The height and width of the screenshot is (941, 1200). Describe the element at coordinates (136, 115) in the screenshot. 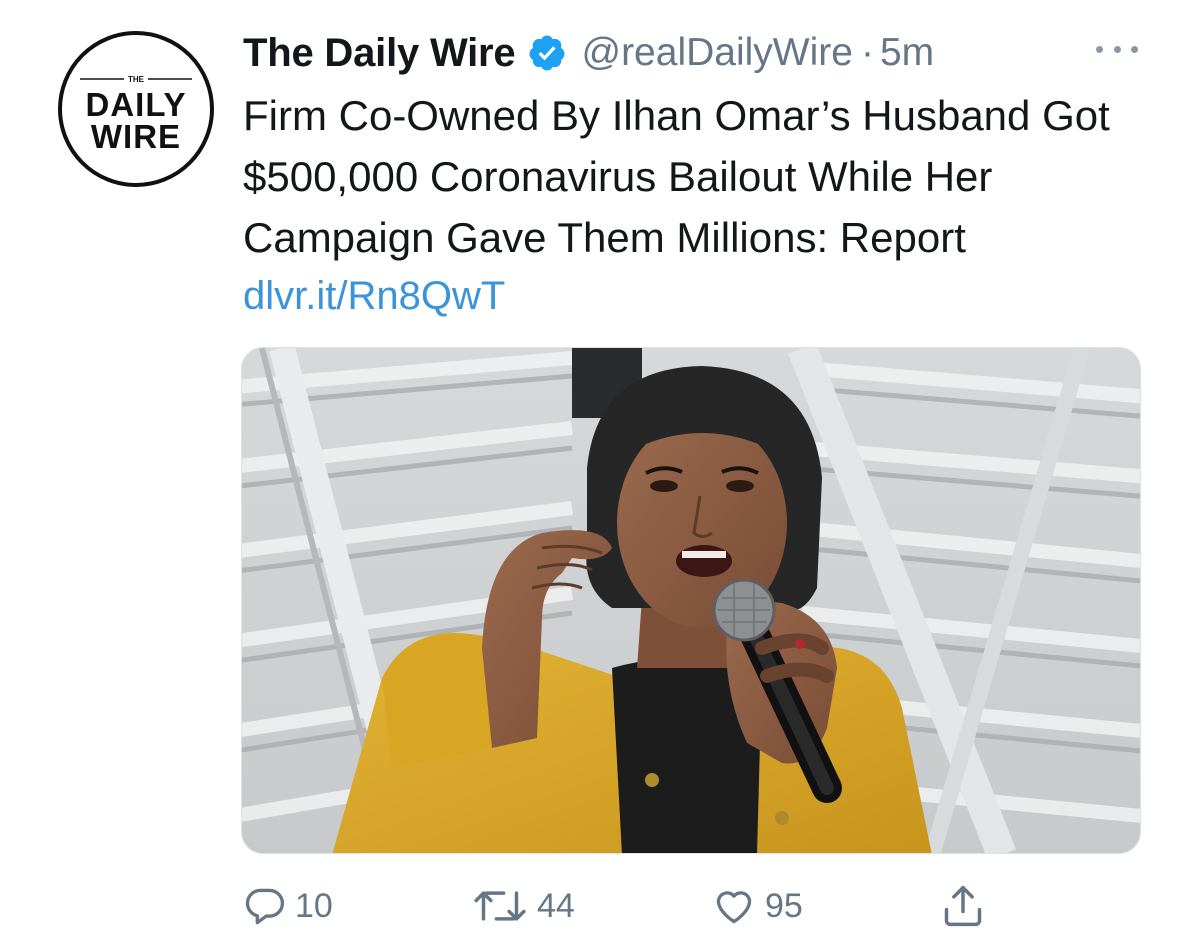

I see `daily-wire-logo: THE DAILY WIRE` at that location.